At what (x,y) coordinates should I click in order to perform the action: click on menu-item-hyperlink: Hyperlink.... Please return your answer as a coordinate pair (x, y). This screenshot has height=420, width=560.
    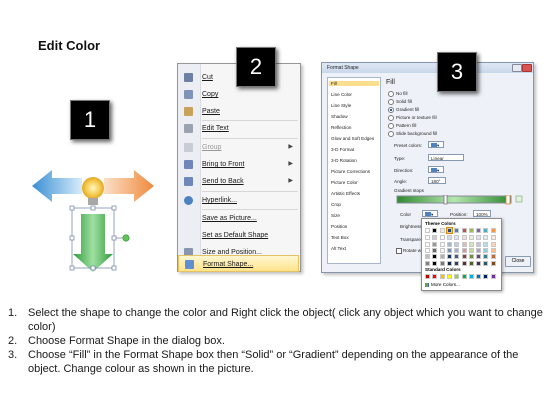
    Looking at the image, I should click on (238, 200).